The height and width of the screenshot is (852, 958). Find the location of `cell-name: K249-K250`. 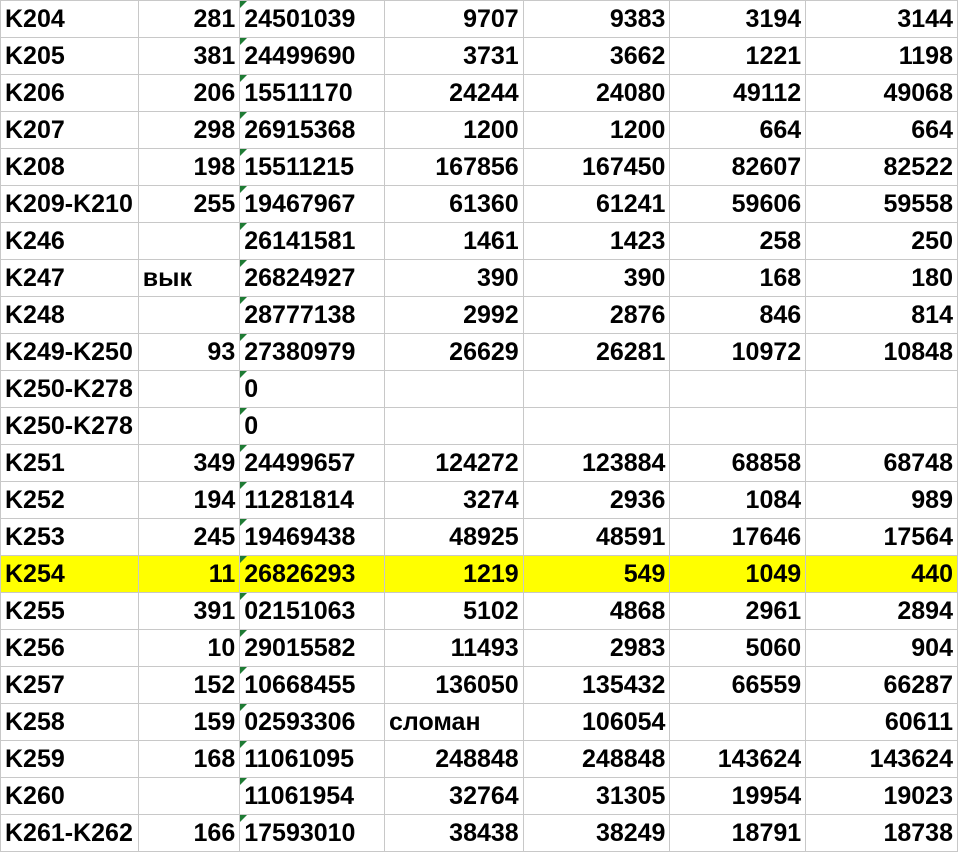

cell-name: K249-K250 is located at coordinates (69, 352).